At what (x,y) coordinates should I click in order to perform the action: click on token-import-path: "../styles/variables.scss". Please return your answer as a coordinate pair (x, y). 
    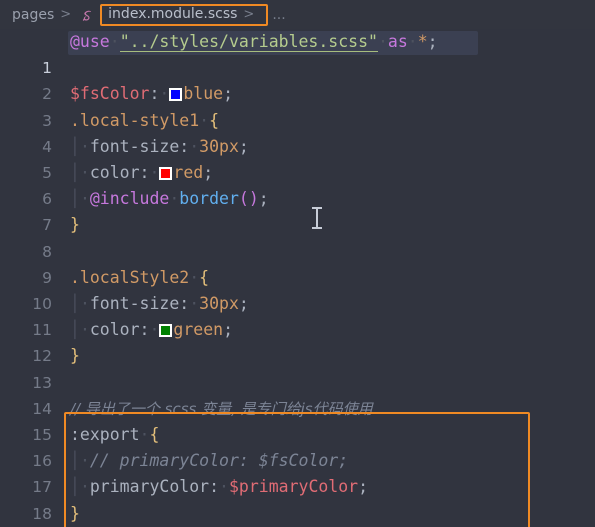
    Looking at the image, I should click on (248, 42).